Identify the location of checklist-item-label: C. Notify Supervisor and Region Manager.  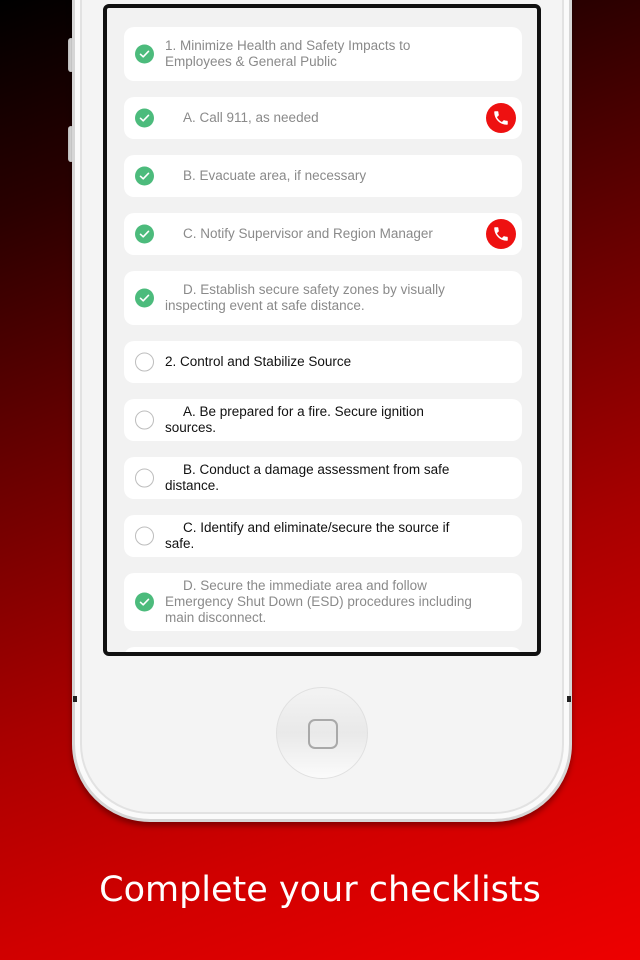
(308, 233).